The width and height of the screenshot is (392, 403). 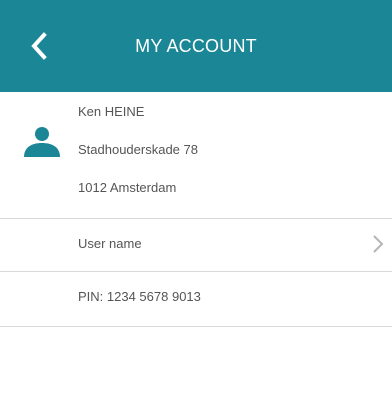 What do you see at coordinates (110, 243) in the screenshot?
I see `username-label: User name` at bounding box center [110, 243].